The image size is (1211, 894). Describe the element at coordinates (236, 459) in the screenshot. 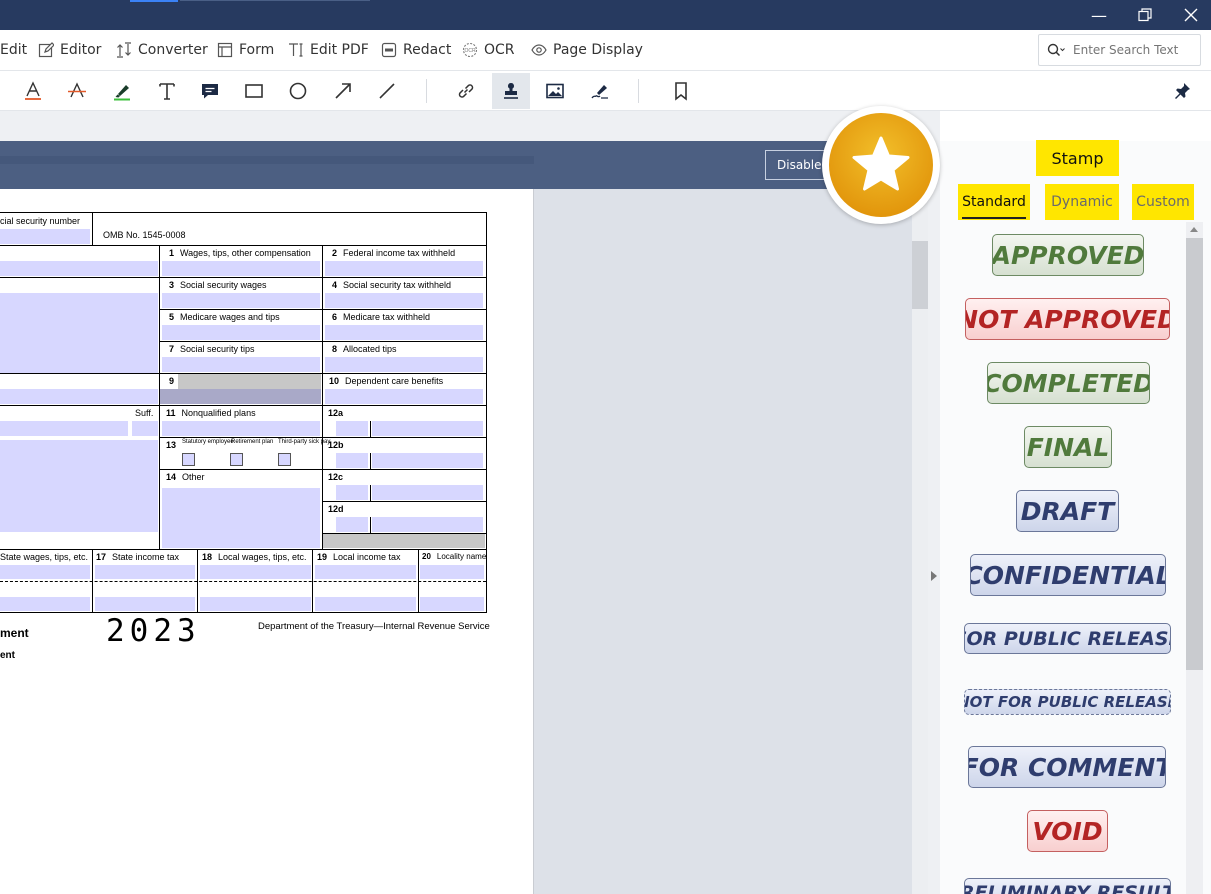

I see `retirement-plan-checkbox` at that location.